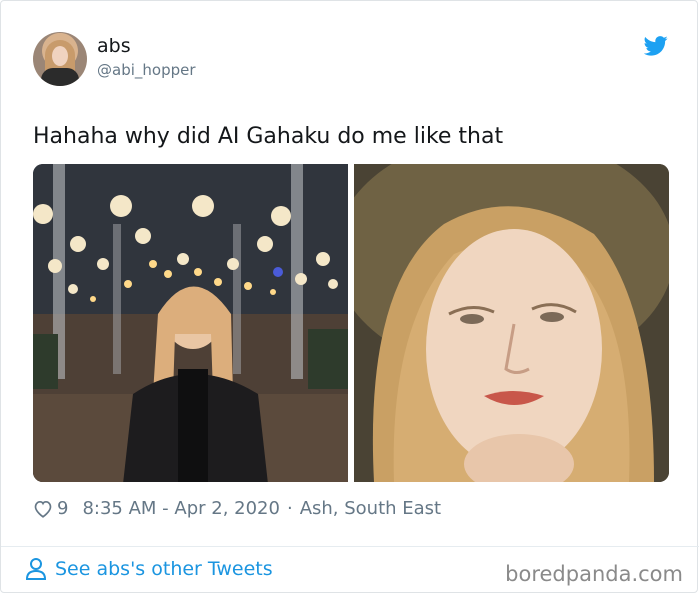 The height and width of the screenshot is (595, 700). Describe the element at coordinates (60, 56) in the screenshot. I see `avatar-face` at that location.